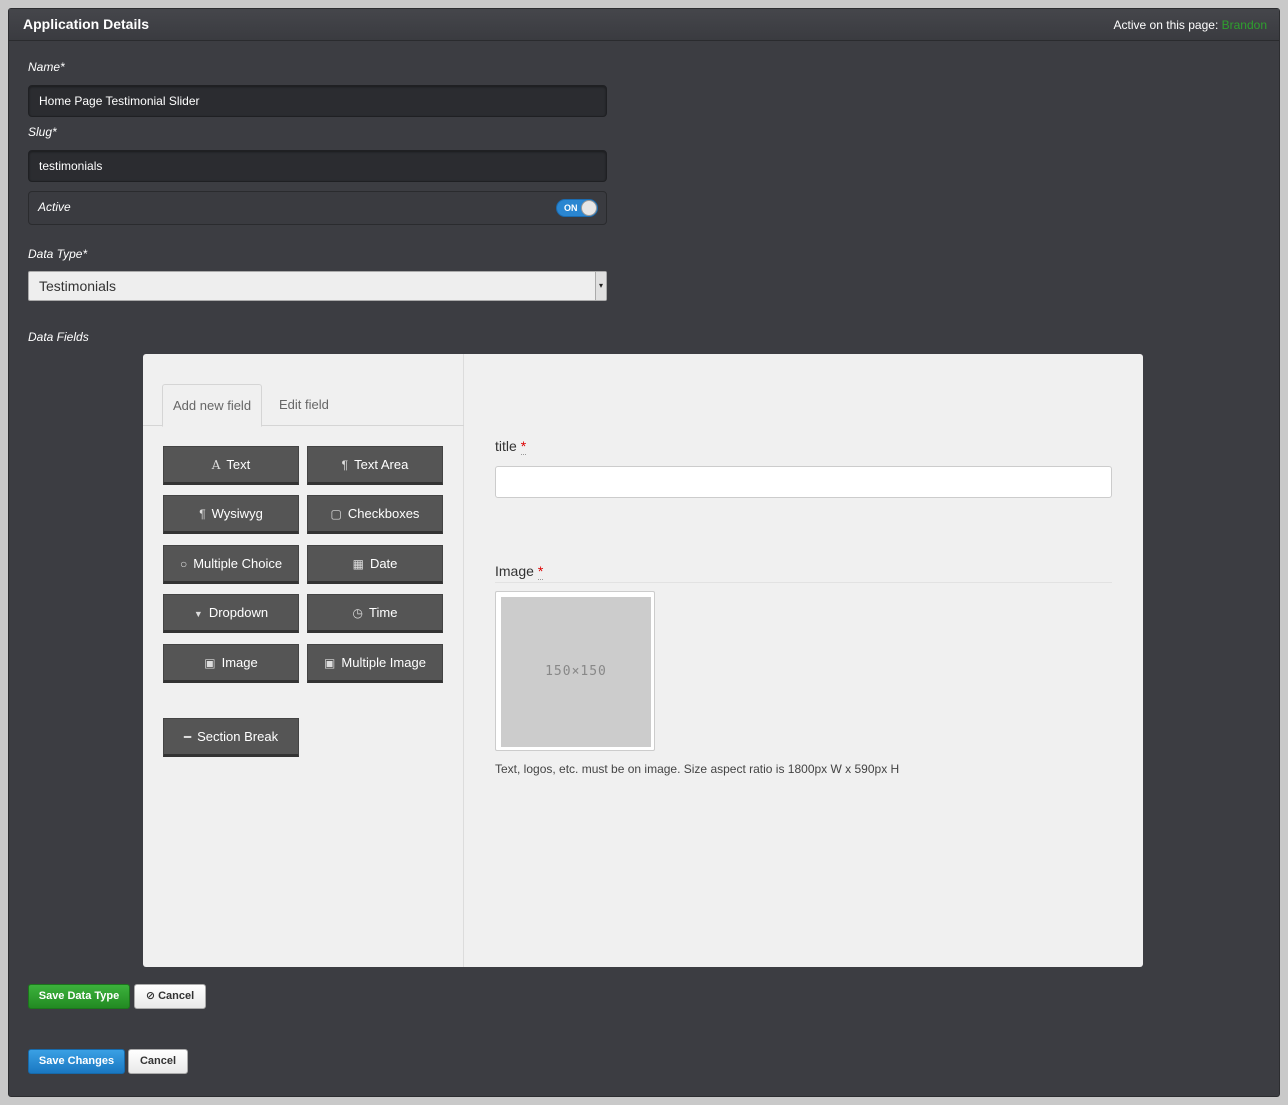 This screenshot has height=1105, width=1288. I want to click on slug-label: Slug*, so click(42, 132).